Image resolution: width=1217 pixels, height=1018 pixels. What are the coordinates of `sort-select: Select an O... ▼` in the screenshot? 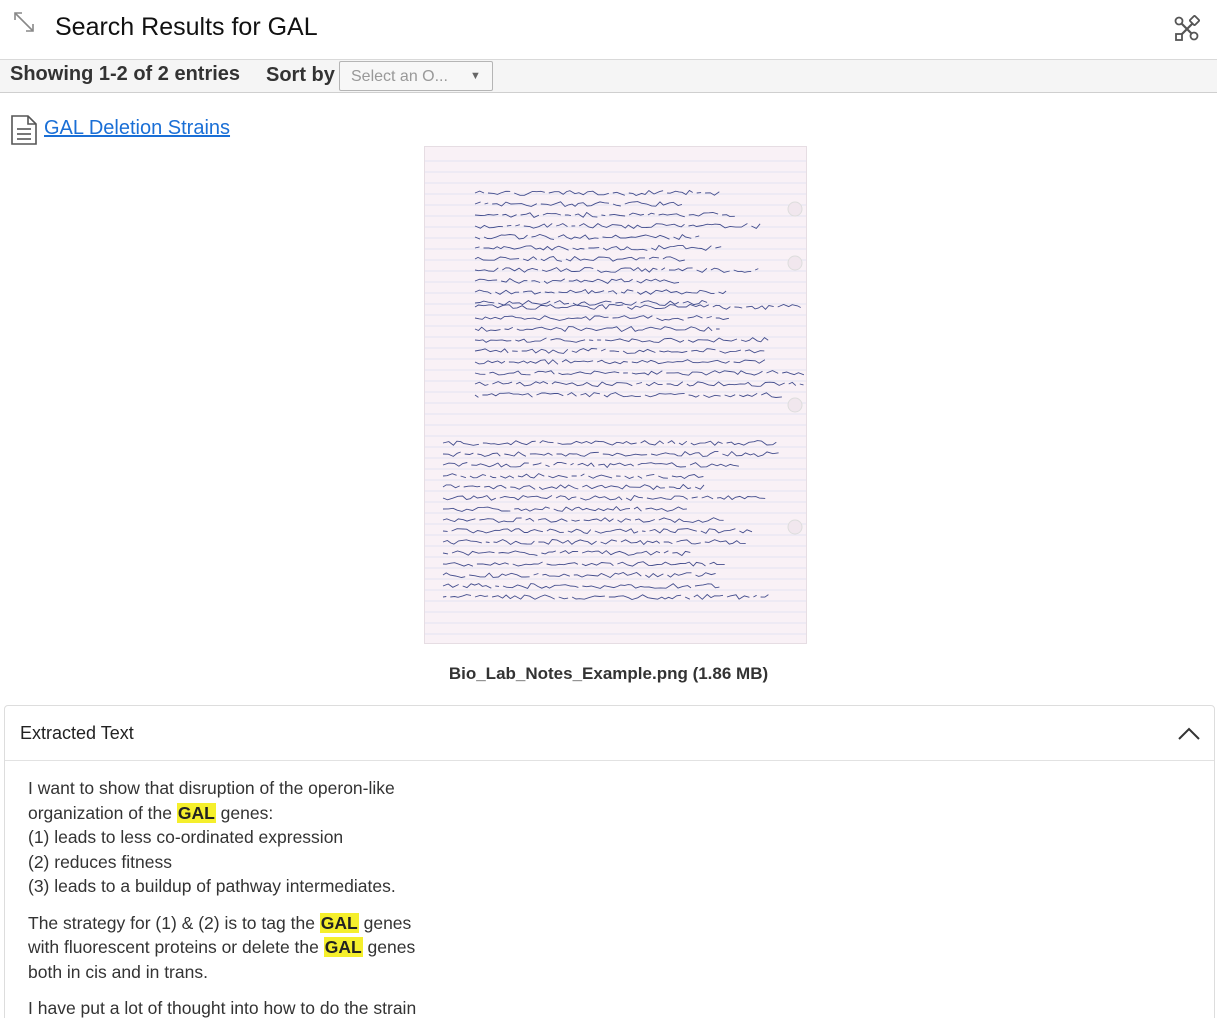 It's located at (416, 76).